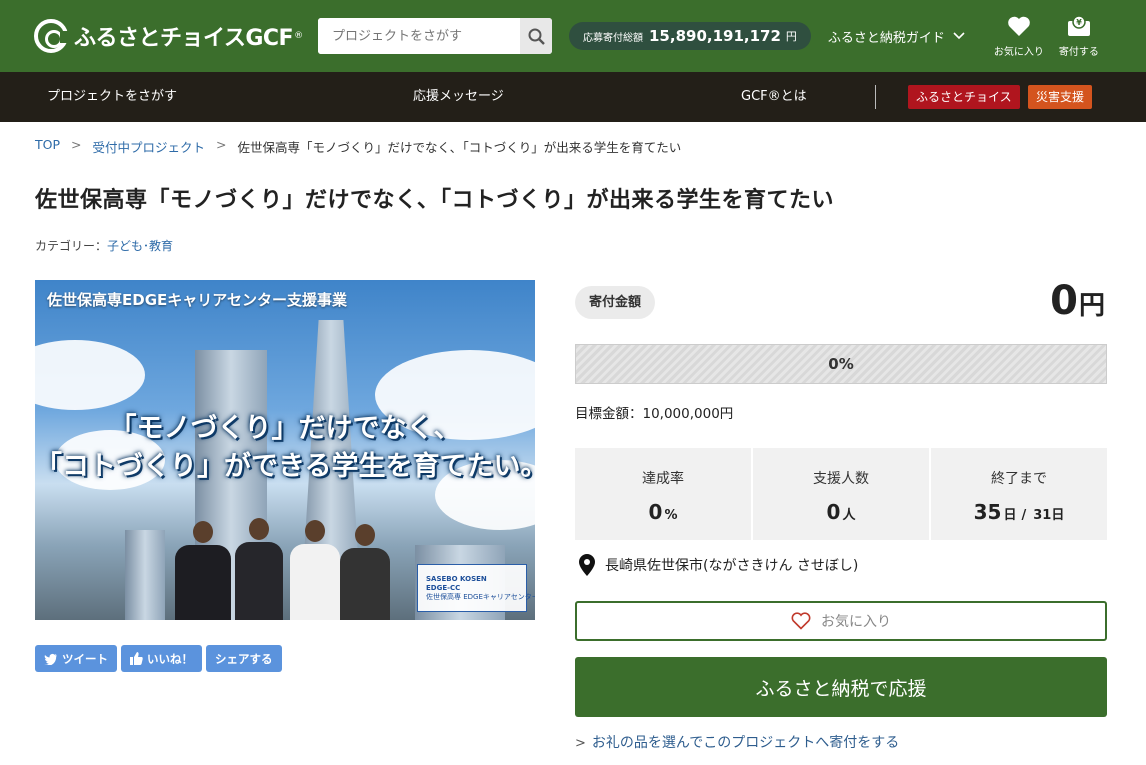 Image resolution: width=1146 pixels, height=765 pixels. I want to click on share-buttons: ツイート いいね！ シェアする, so click(160, 658).